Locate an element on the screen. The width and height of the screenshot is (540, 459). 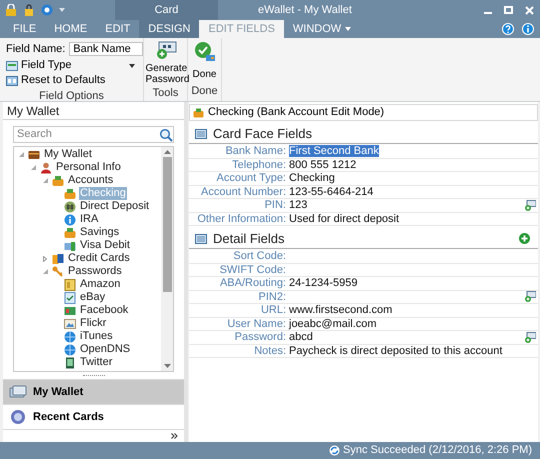
maximize-button is located at coordinates (508, 10).